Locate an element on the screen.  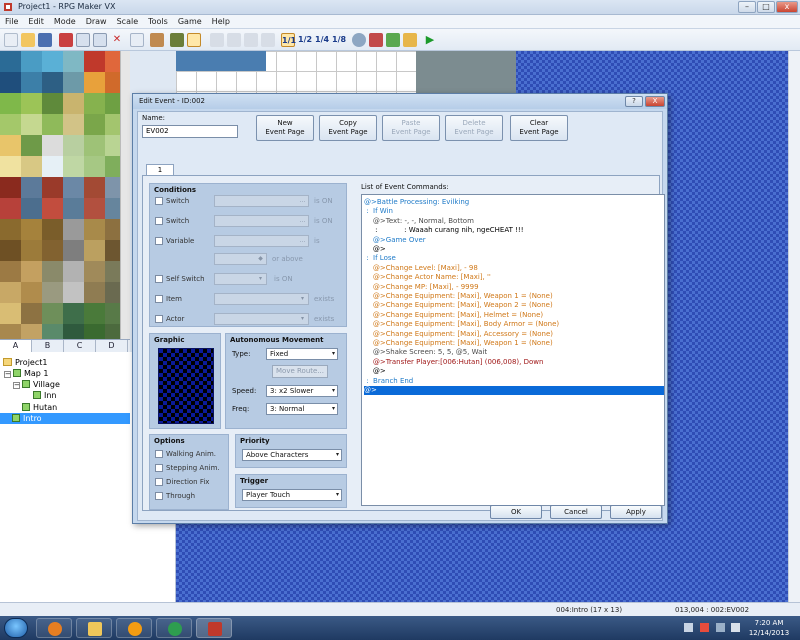
item-select: ▾ is located at coordinates (261, 299).